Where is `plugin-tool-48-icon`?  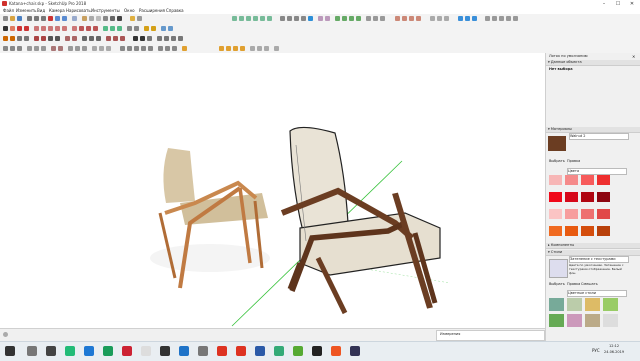 plugin-tool-48-icon is located at coordinates (228, 48).